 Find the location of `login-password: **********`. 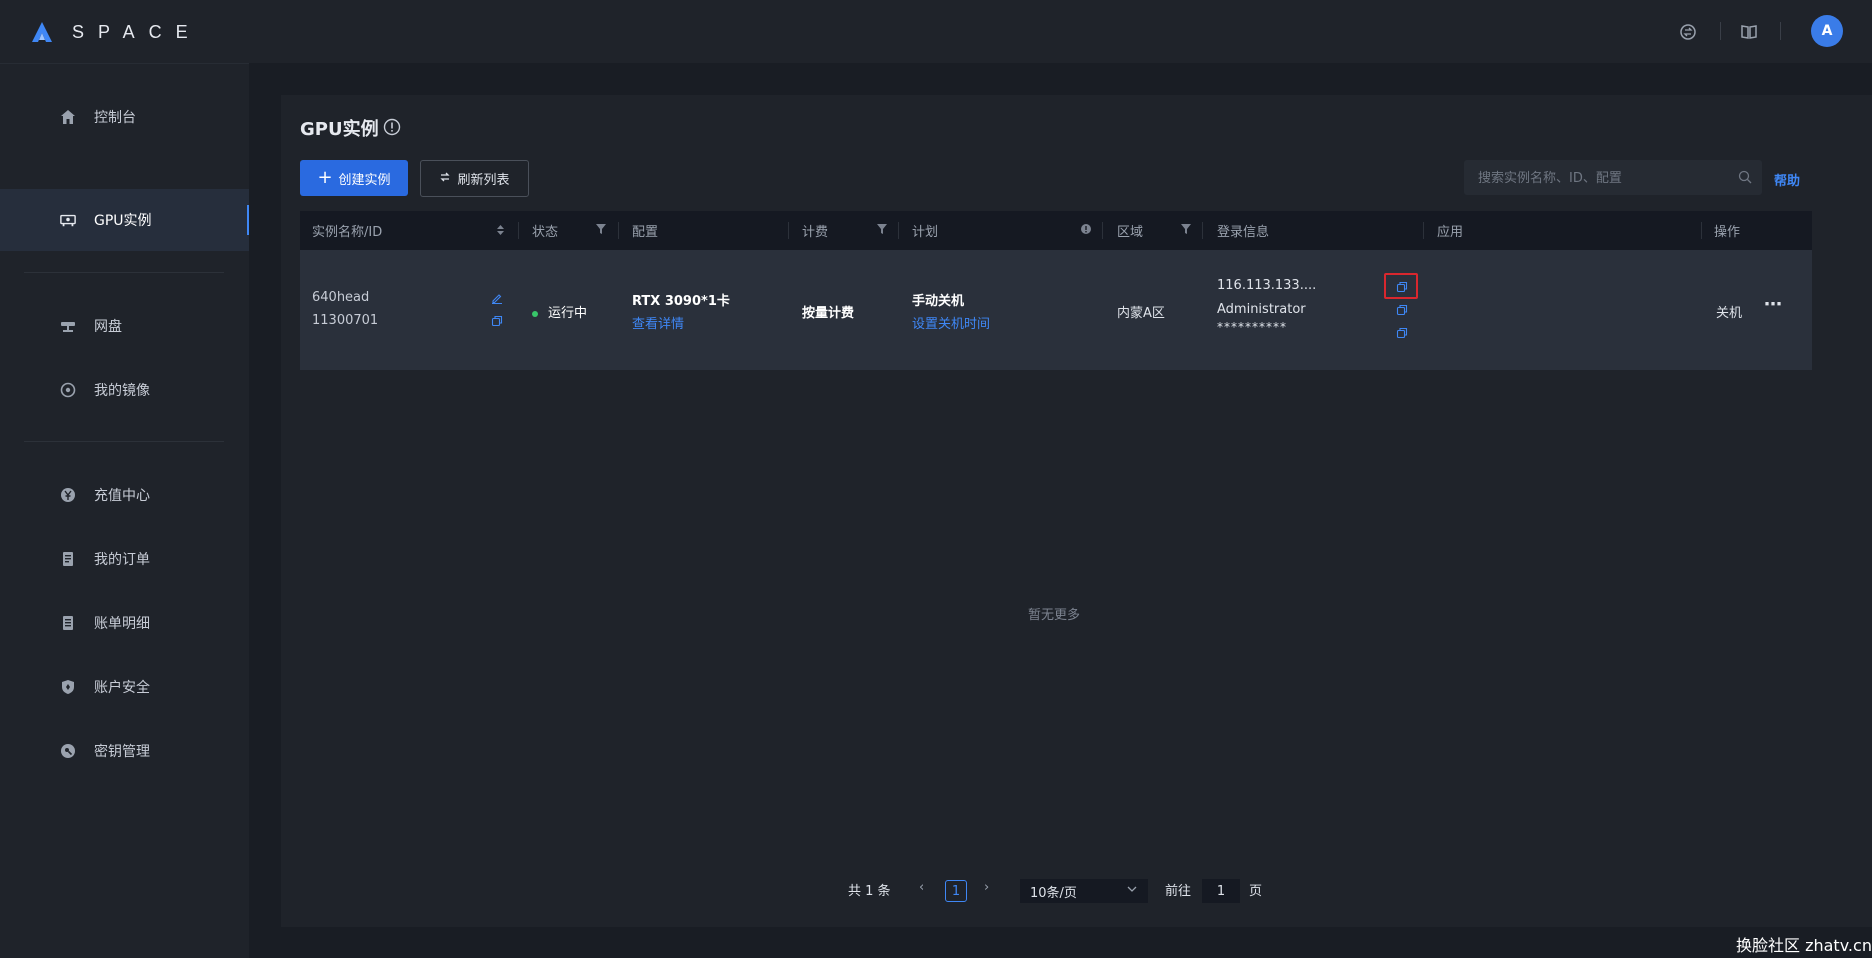

login-password: ********** is located at coordinates (1252, 327).